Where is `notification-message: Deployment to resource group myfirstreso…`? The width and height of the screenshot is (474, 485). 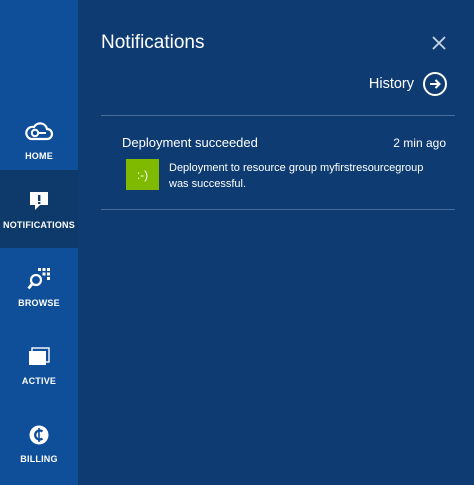 notification-message: Deployment to resource group myfirstreso… is located at coordinates (296, 176).